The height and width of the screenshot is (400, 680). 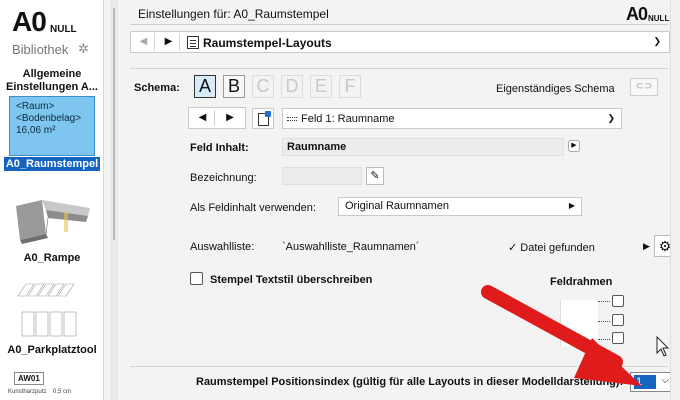 What do you see at coordinates (397, 206) in the screenshot?
I see `feldinhalt-verwenden-value: Original Raumnamen` at bounding box center [397, 206].